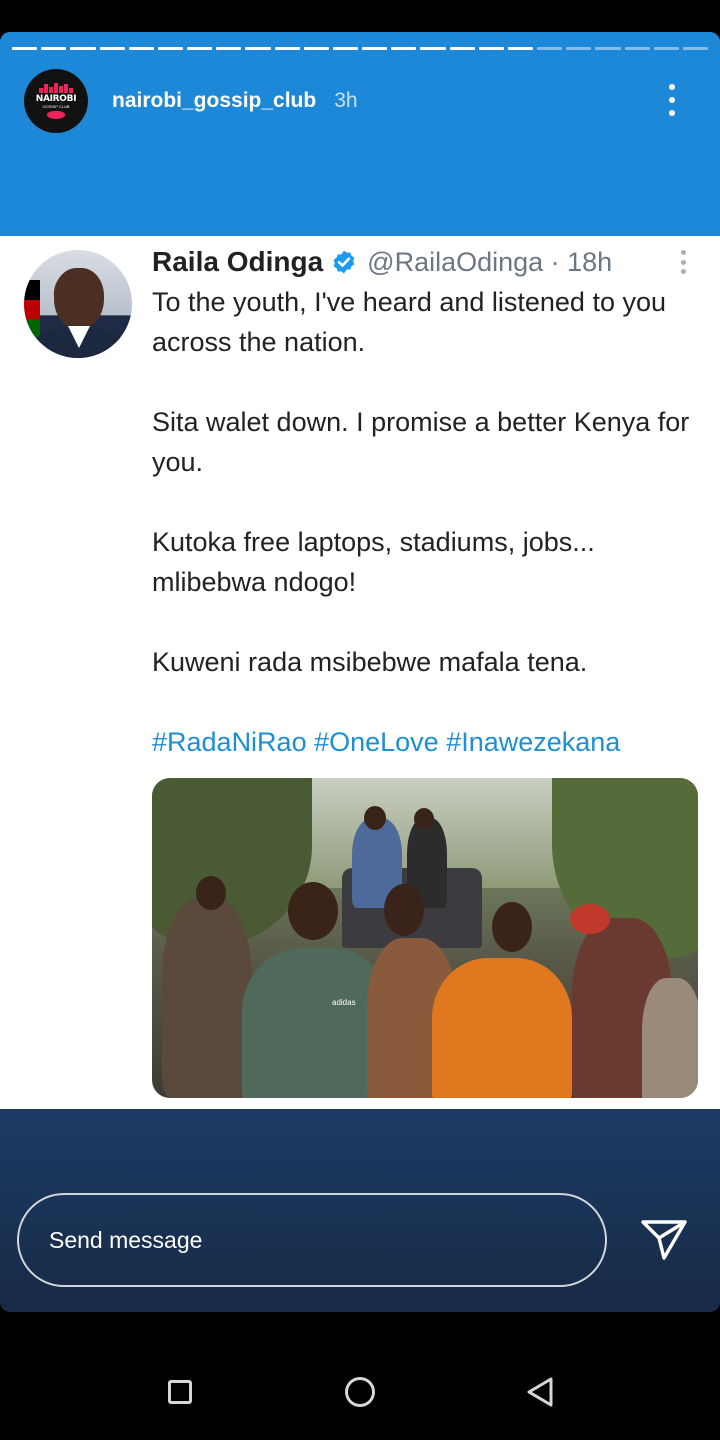 The width and height of the screenshot is (720, 1440). What do you see at coordinates (78, 304) in the screenshot?
I see `tweet-author-avatar` at bounding box center [78, 304].